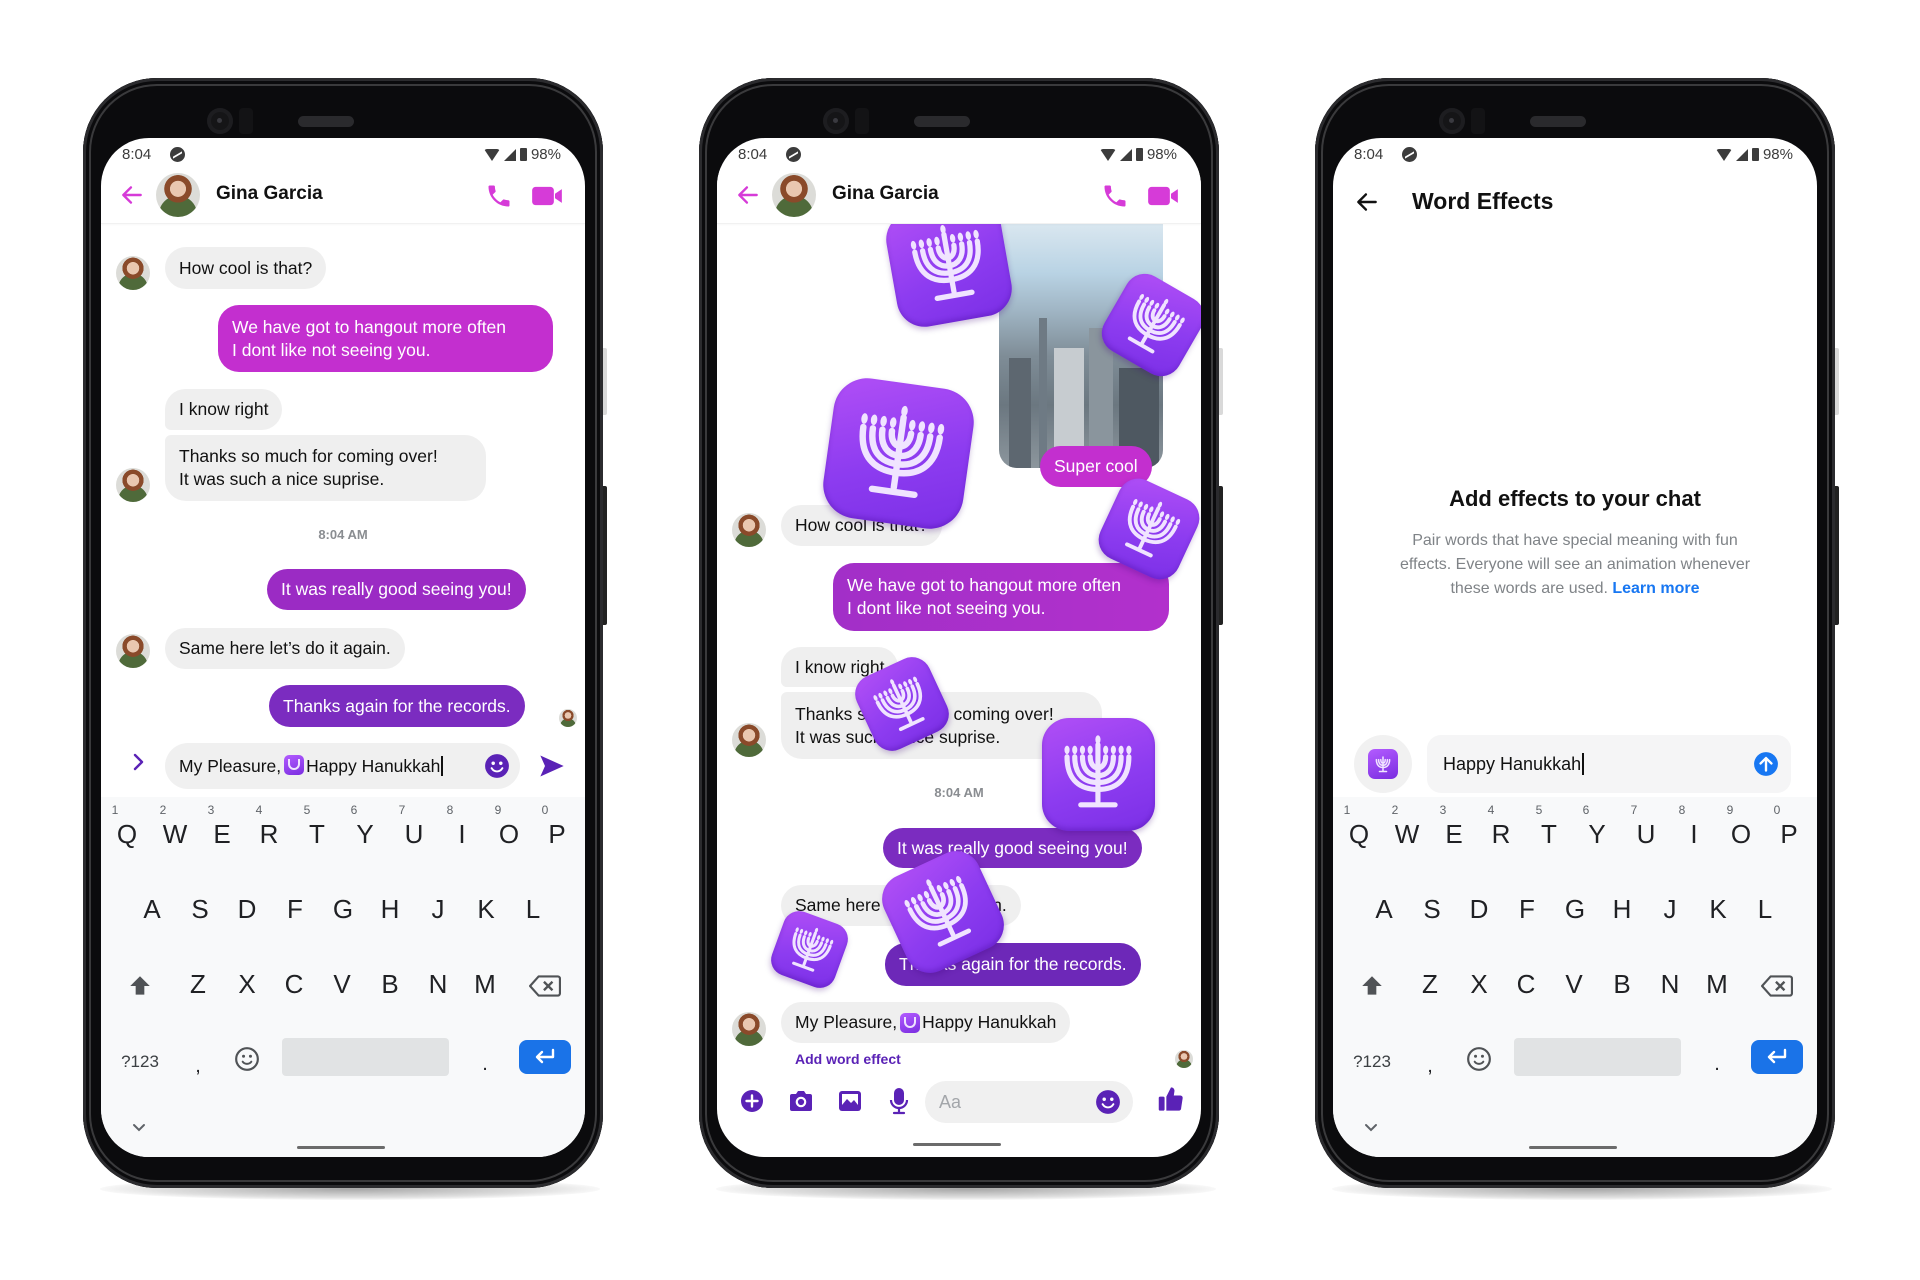 The width and height of the screenshot is (1920, 1280). I want to click on message-bubble-sent: Thanks again for the records., so click(397, 706).